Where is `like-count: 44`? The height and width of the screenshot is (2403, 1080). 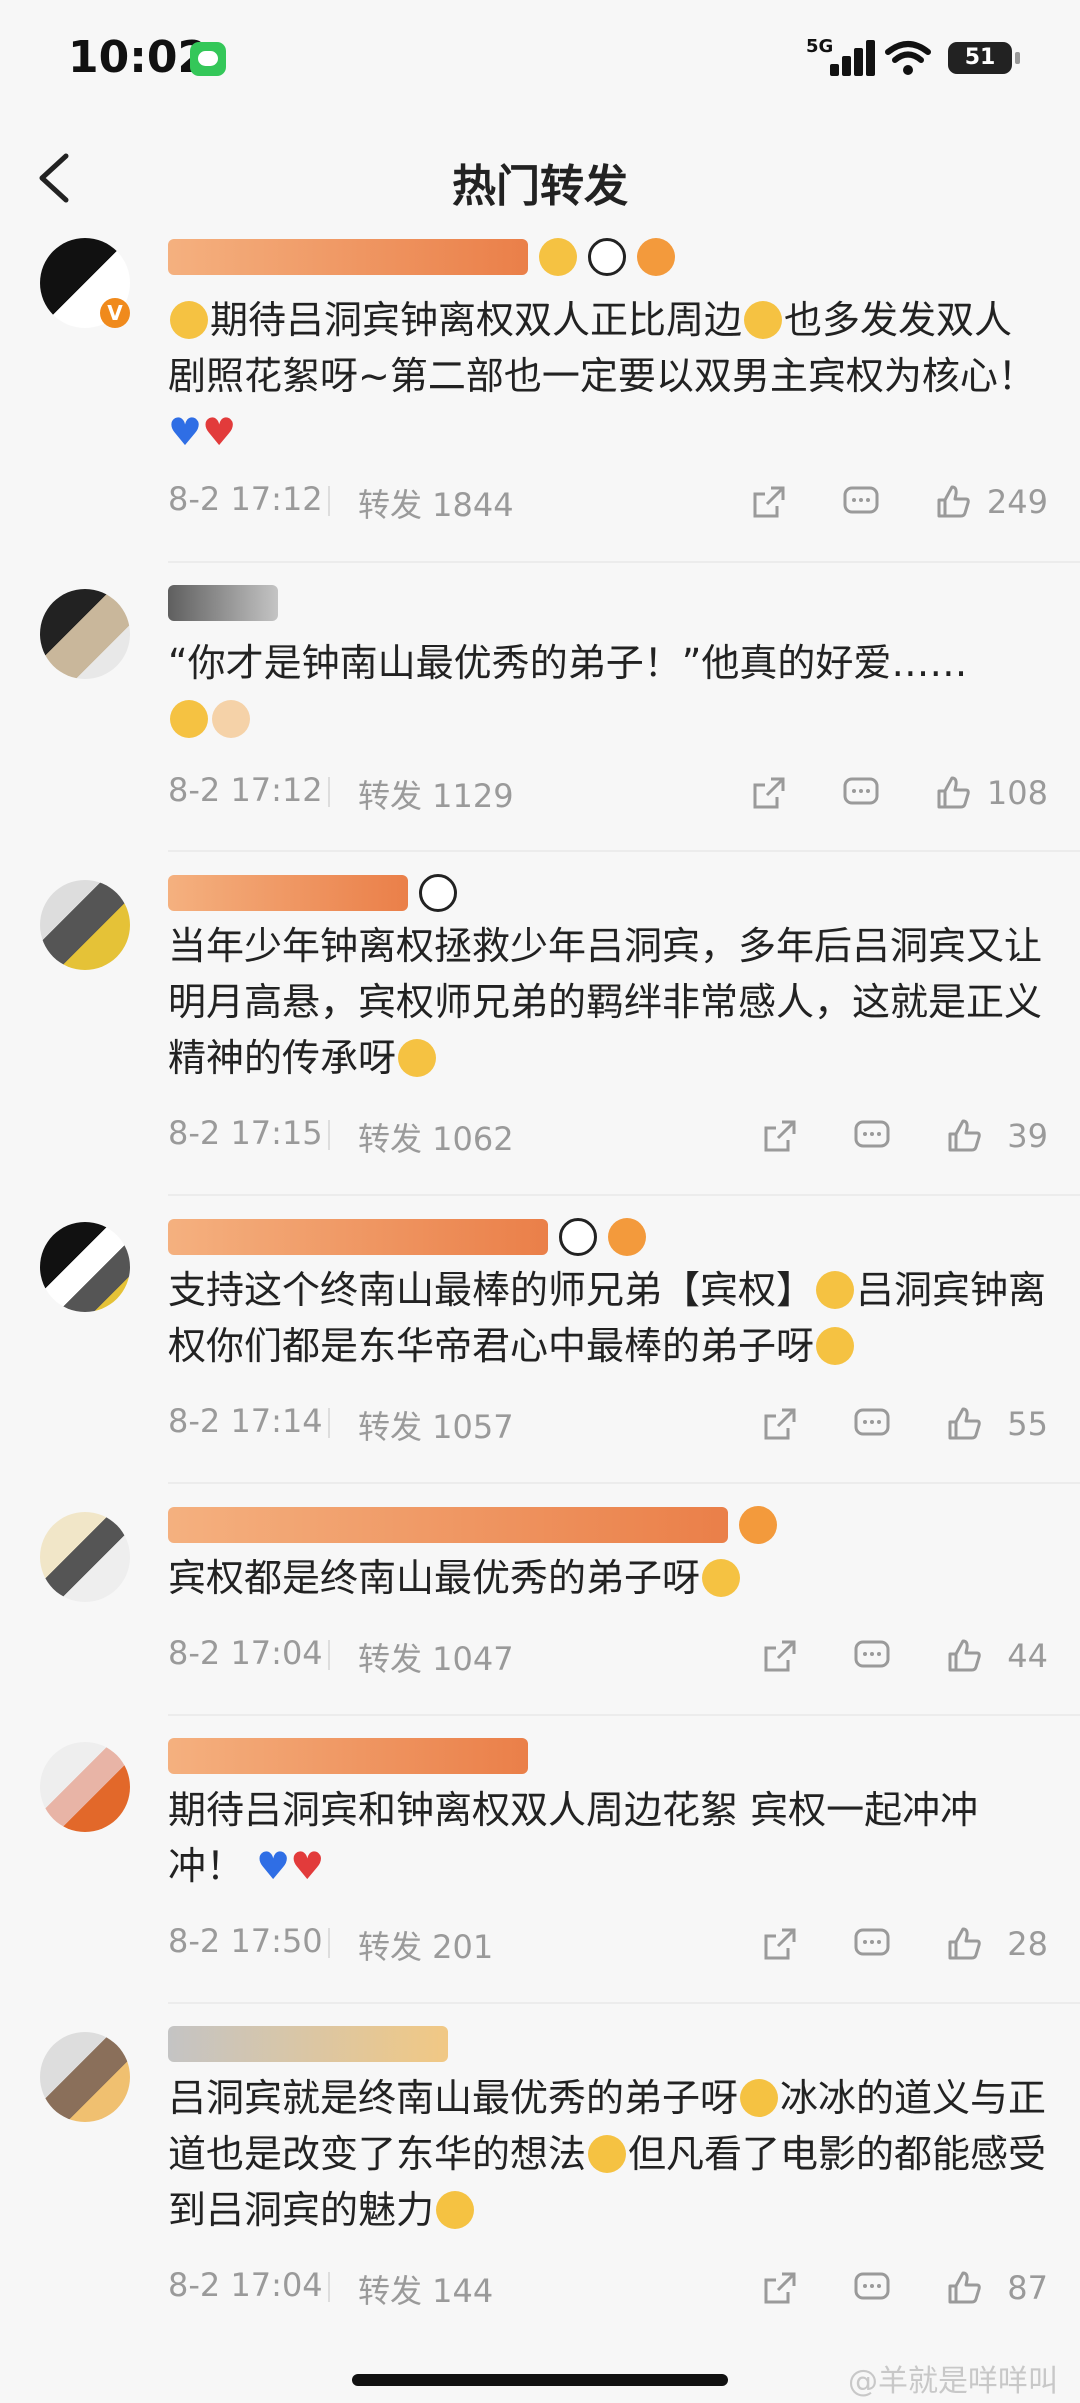 like-count: 44 is located at coordinates (1027, 1656).